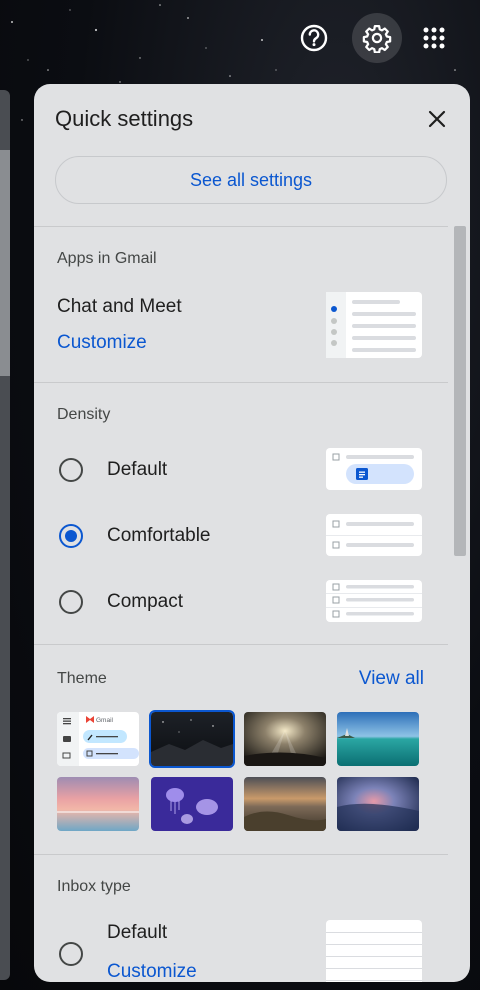 This screenshot has height=990, width=480. What do you see at coordinates (124, 118) in the screenshot?
I see `panel-title: Quick settings` at bounding box center [124, 118].